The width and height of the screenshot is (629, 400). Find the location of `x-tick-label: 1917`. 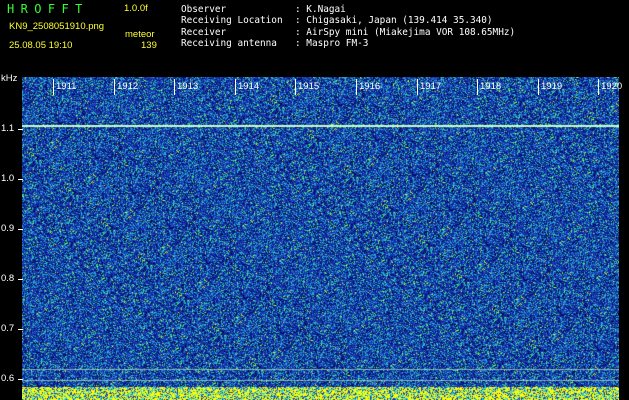

x-tick-label: 1917 is located at coordinates (431, 86).